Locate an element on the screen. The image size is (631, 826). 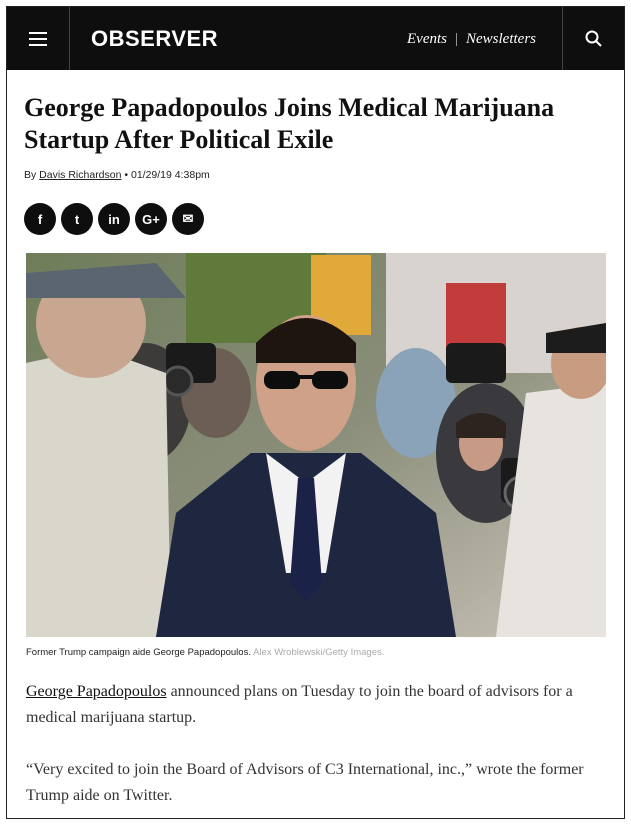
photo-credit: Alex Wroblewski/Getty Images. is located at coordinates (317, 652).